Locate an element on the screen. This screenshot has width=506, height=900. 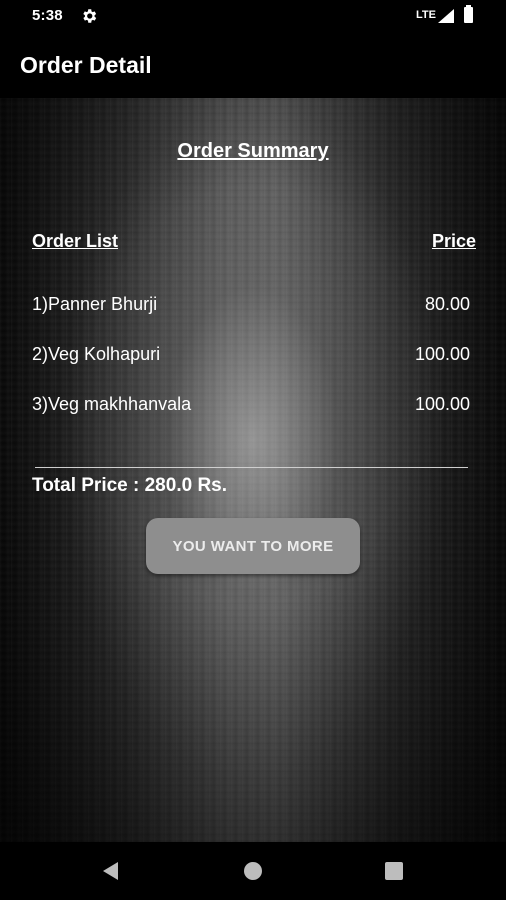
battery-icon is located at coordinates (468, 14).